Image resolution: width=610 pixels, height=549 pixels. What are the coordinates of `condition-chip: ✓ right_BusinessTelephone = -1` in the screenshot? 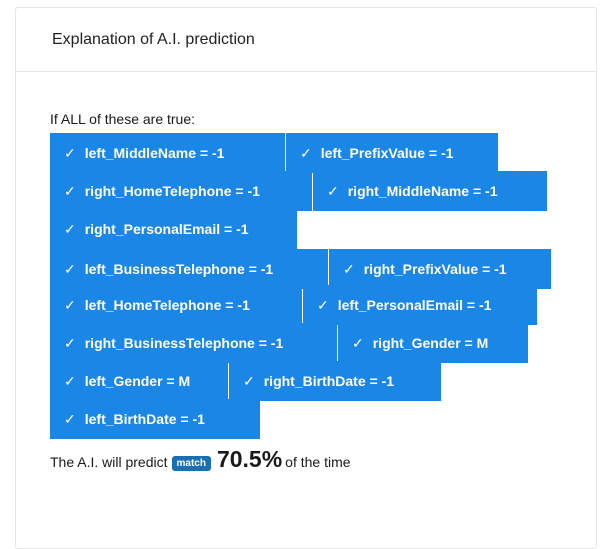 It's located at (193, 343).